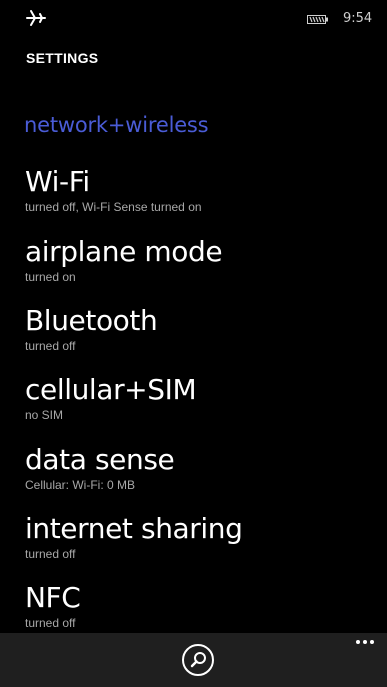 The height and width of the screenshot is (687, 387). Describe the element at coordinates (124, 251) in the screenshot. I see `settings-item-title: airplane mode` at that location.